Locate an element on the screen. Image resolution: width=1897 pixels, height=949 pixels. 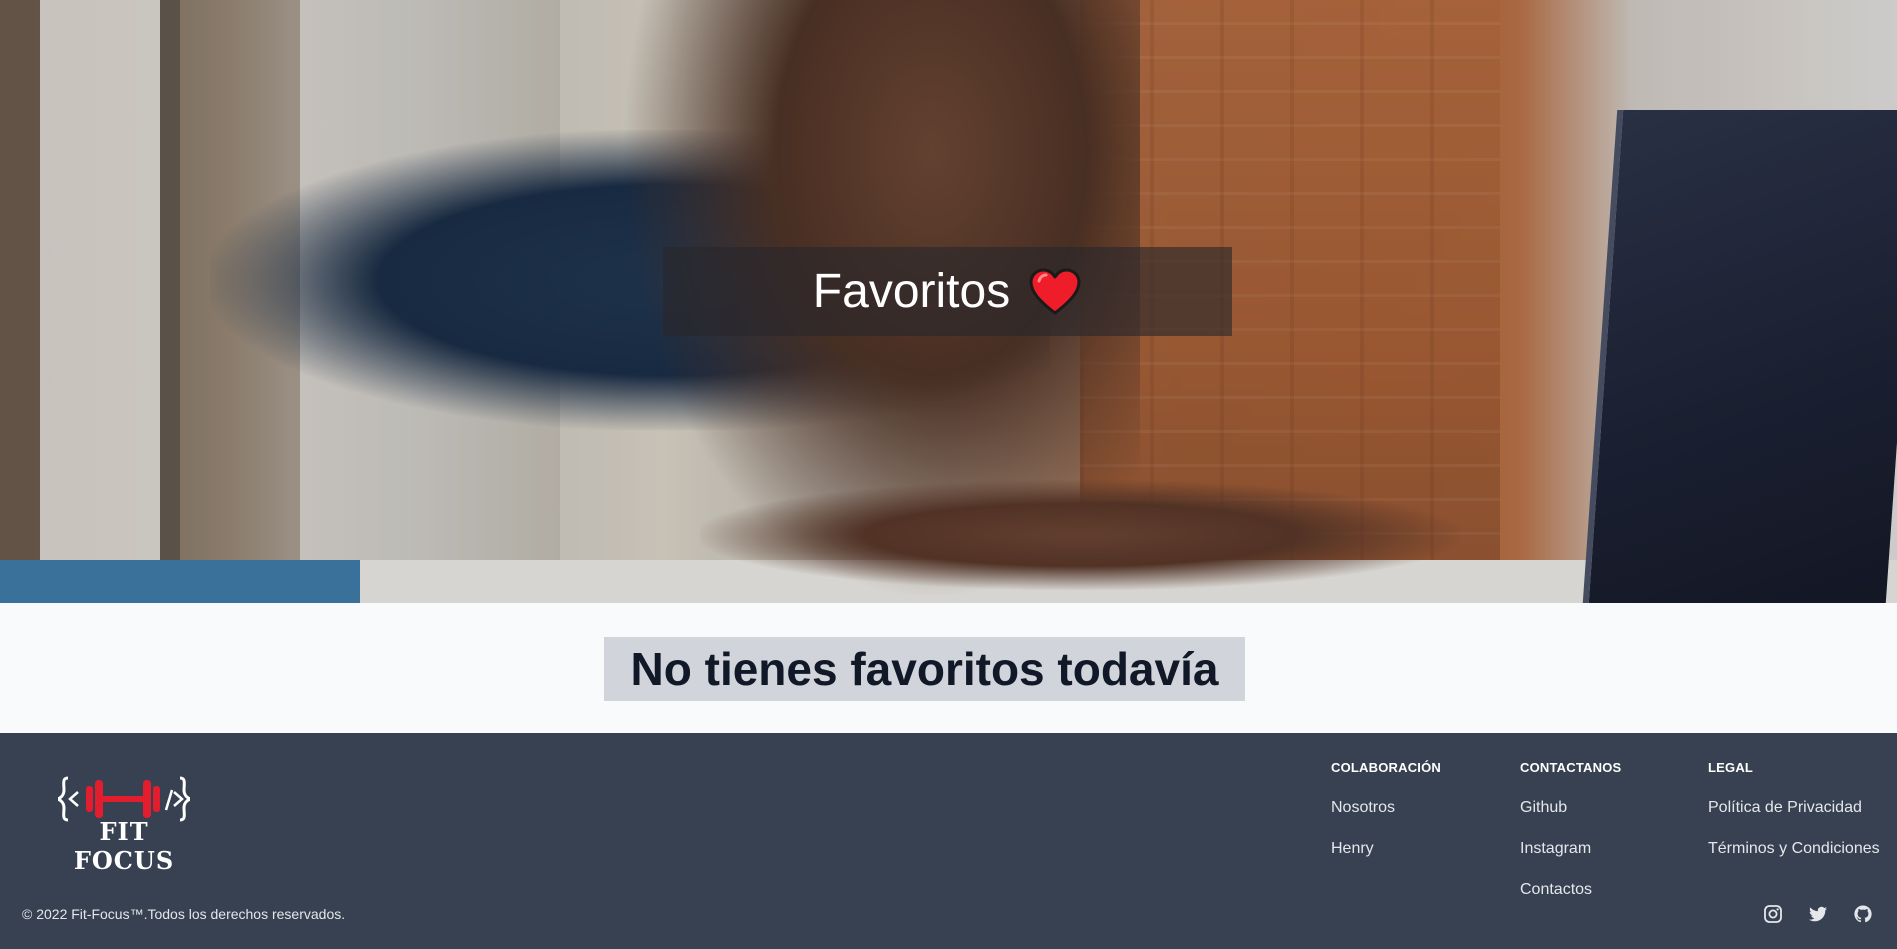
footer-link-privacy: Política de Privacidad is located at coordinates (1794, 807).